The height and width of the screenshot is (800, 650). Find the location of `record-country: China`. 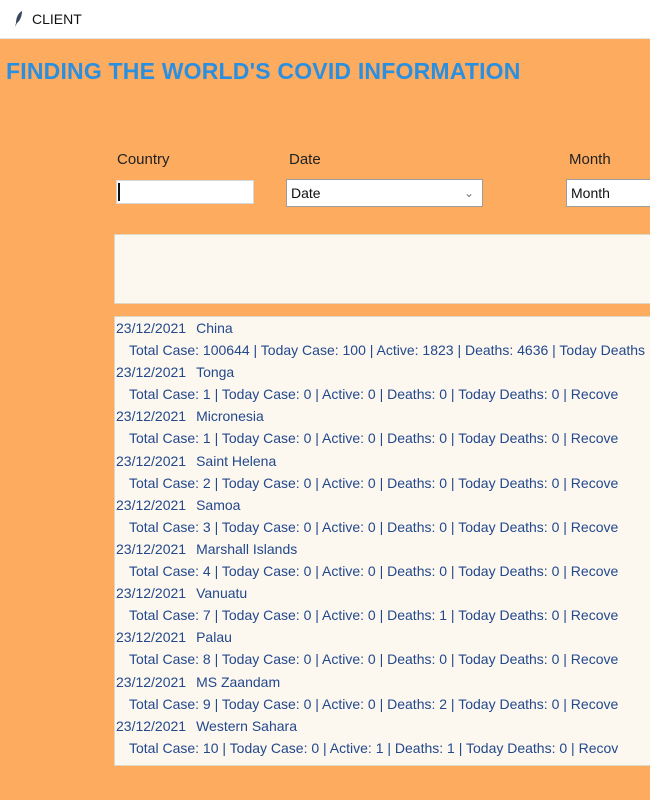

record-country: China is located at coordinates (214, 328).